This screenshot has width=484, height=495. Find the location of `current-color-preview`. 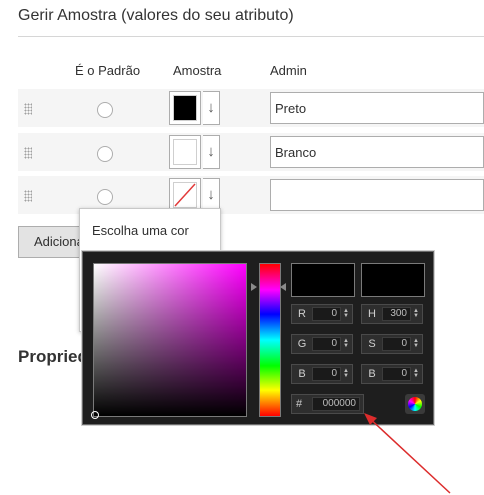

current-color-preview is located at coordinates (393, 280).